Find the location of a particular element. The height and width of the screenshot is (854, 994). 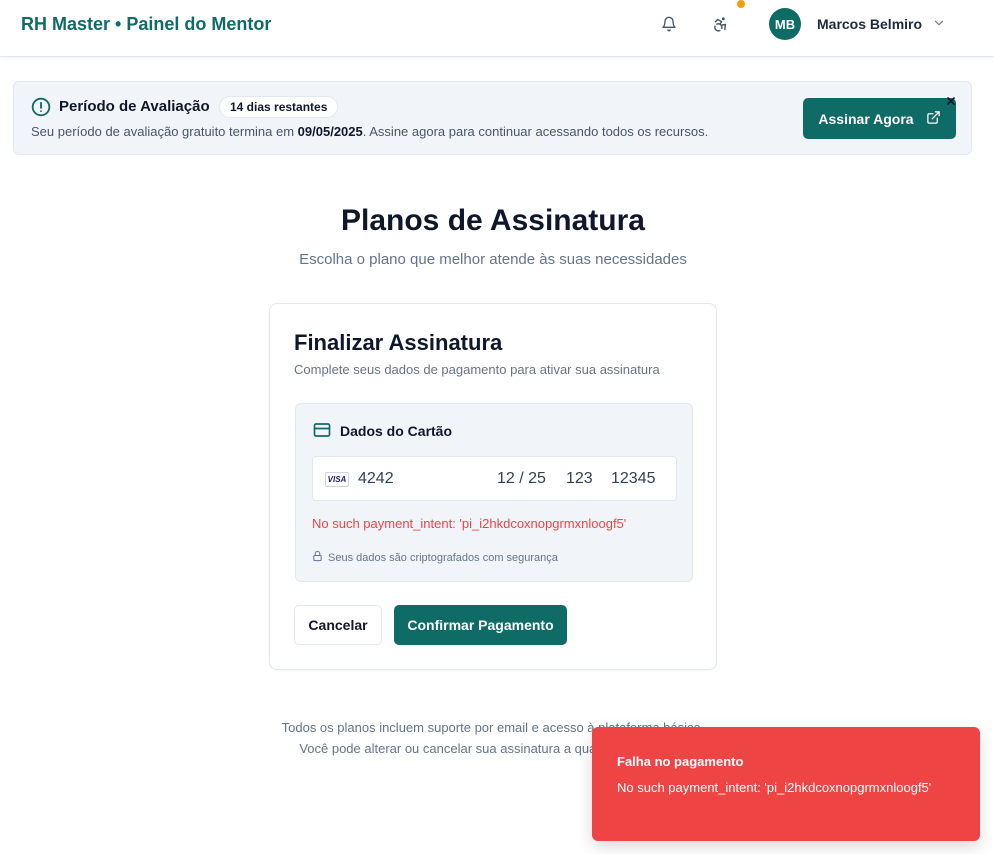

notification-dot is located at coordinates (741, 4).